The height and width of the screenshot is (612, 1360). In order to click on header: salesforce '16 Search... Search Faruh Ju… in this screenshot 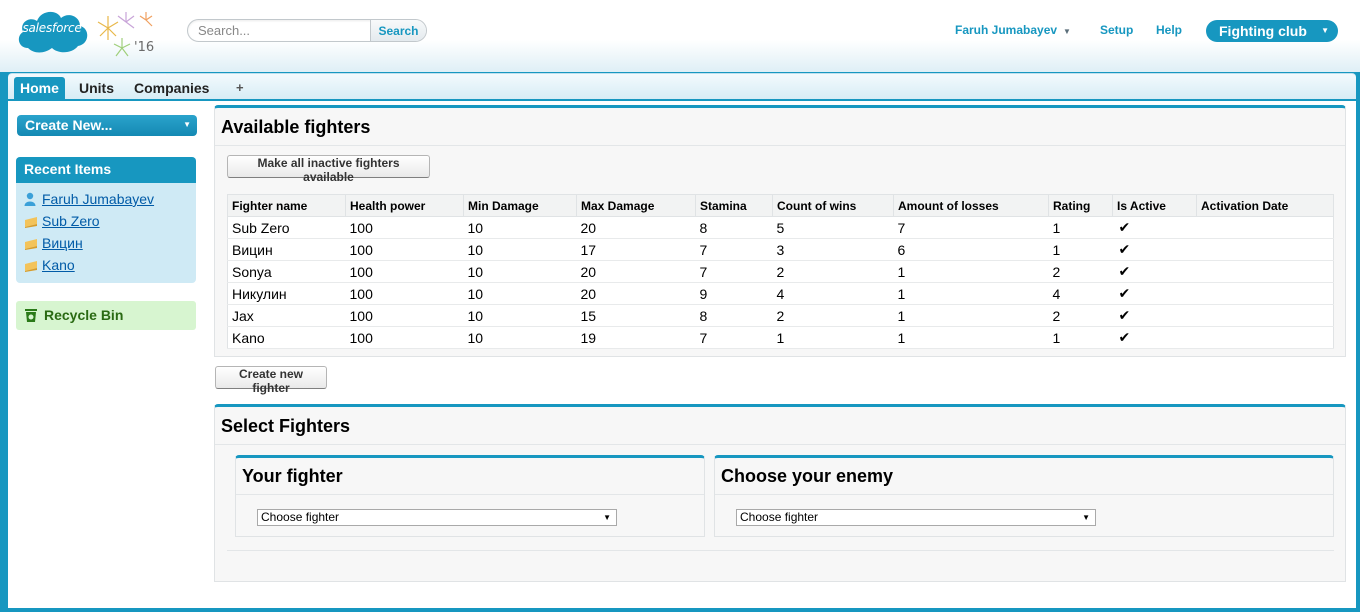, I will do `click(680, 35)`.